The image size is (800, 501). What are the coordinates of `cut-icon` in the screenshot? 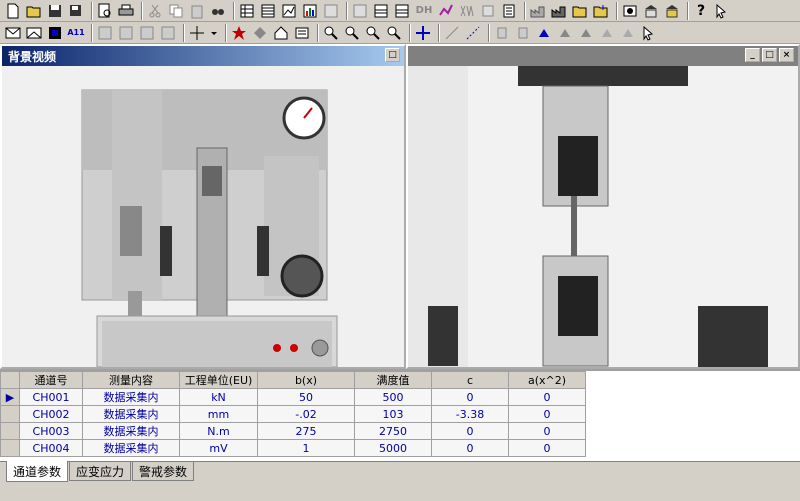 It's located at (155, 11).